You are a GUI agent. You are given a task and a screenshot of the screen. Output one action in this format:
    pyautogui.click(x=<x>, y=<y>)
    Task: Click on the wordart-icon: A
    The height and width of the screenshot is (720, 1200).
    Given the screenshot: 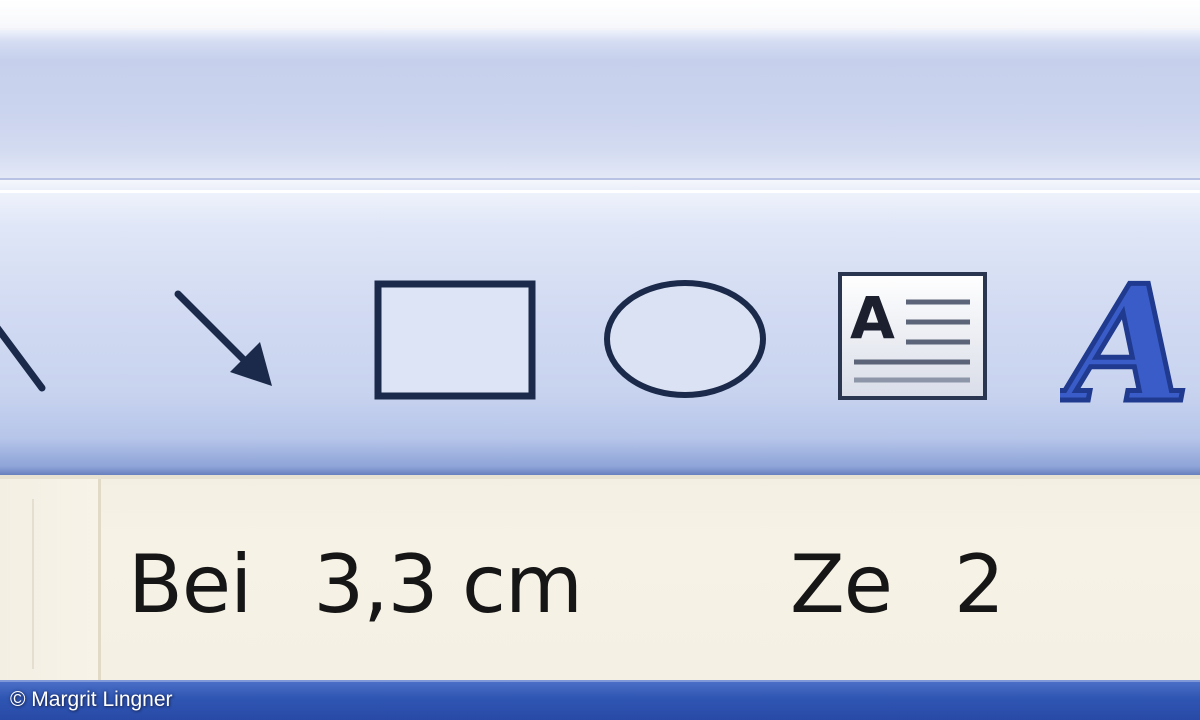 What is the action you would take?
    pyautogui.click(x=1130, y=337)
    